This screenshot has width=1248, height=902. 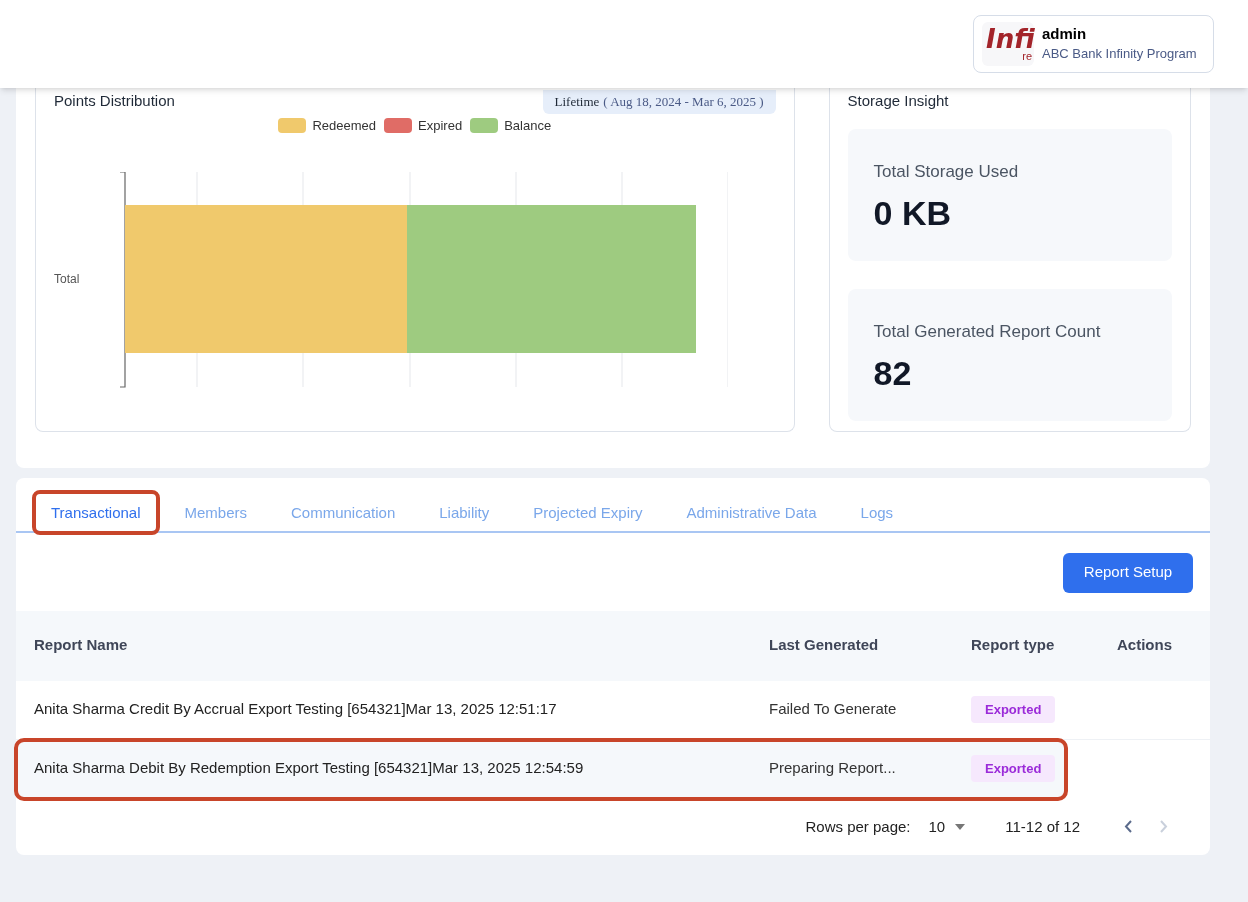 What do you see at coordinates (1128, 572) in the screenshot?
I see `report-setup-button: Report Setup` at bounding box center [1128, 572].